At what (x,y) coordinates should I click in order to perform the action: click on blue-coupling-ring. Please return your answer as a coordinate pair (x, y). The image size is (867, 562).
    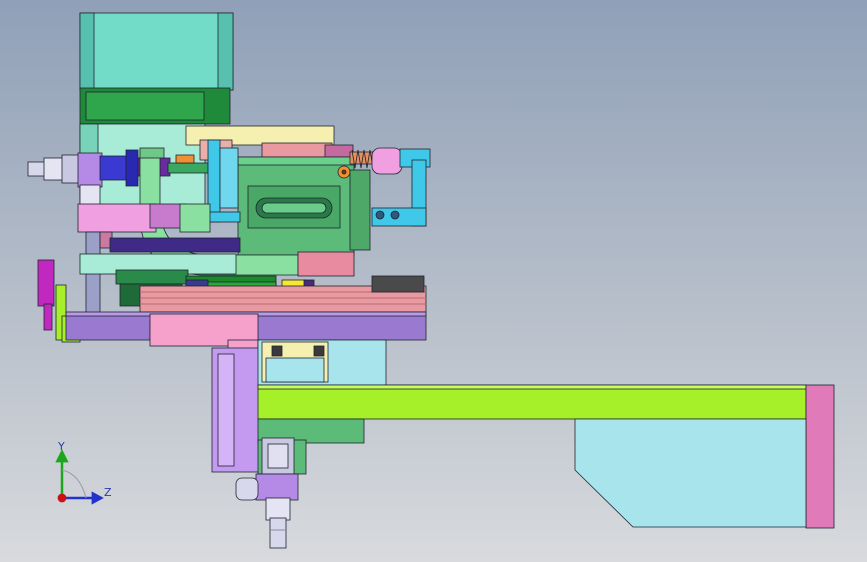
    Looking at the image, I should click on (132, 168).